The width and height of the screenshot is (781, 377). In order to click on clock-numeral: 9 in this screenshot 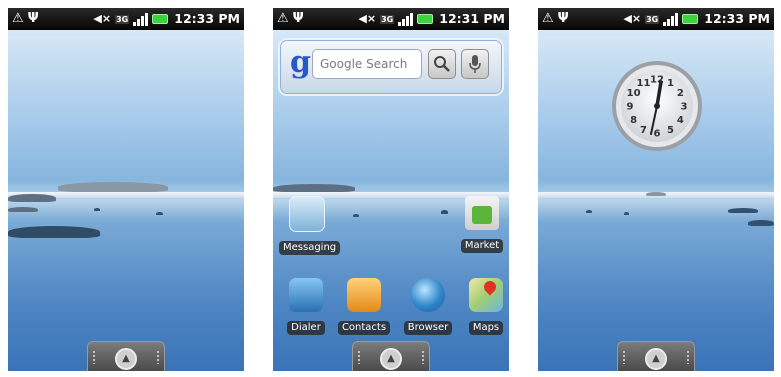, I will do `click(630, 107)`.